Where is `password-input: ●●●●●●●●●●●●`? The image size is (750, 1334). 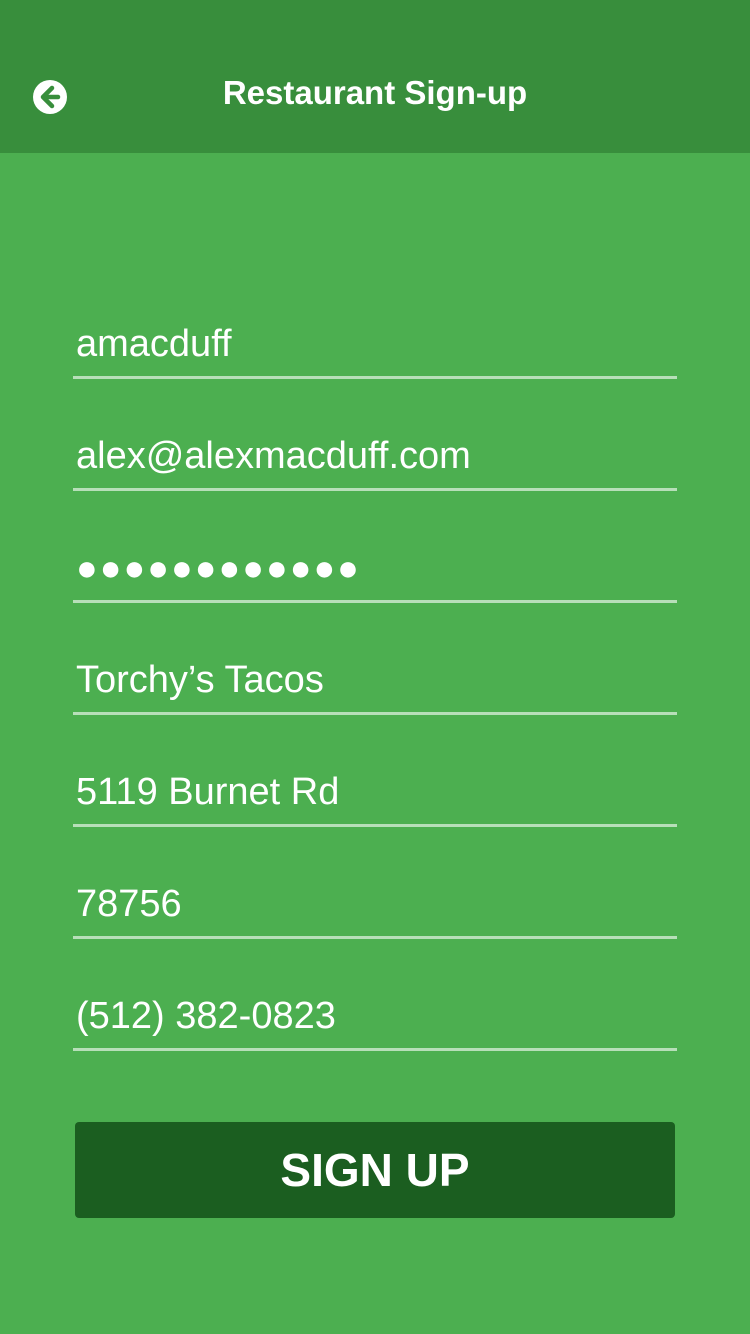
password-input: ●●●●●●●●●●●● is located at coordinates (218, 568).